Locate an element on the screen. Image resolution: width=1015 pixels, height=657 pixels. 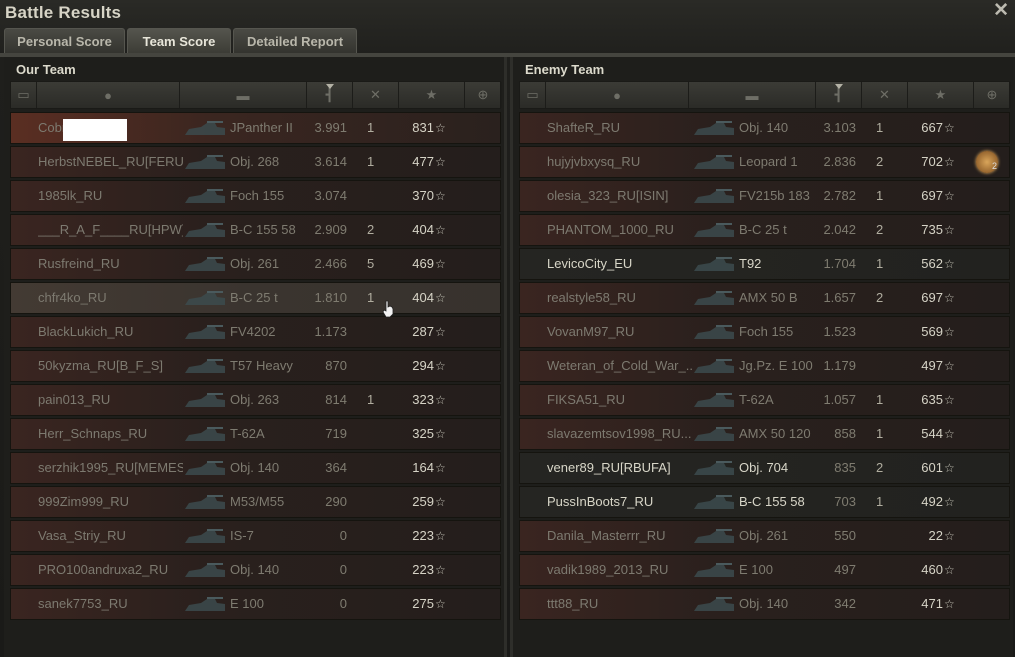
close-icon: ✕ is located at coordinates (1001, 11).